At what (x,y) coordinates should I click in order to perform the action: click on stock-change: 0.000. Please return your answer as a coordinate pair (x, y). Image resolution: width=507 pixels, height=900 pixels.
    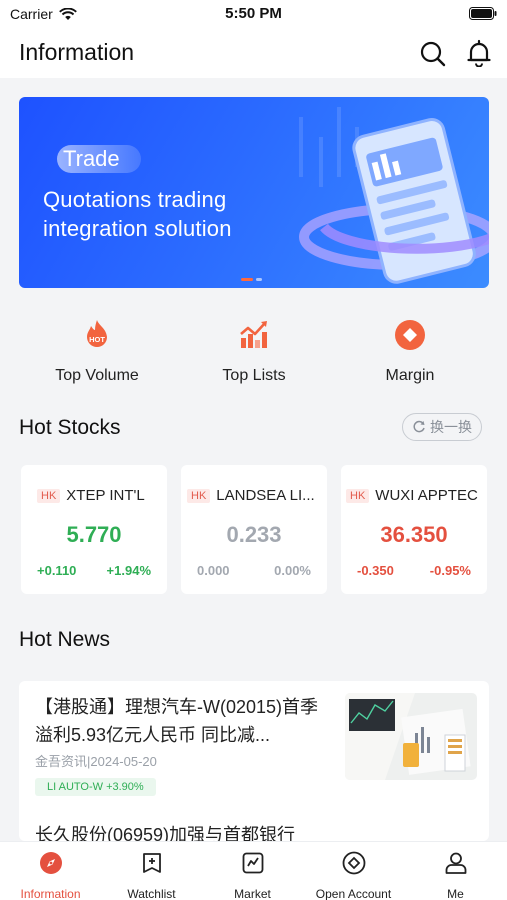
    Looking at the image, I should click on (213, 570).